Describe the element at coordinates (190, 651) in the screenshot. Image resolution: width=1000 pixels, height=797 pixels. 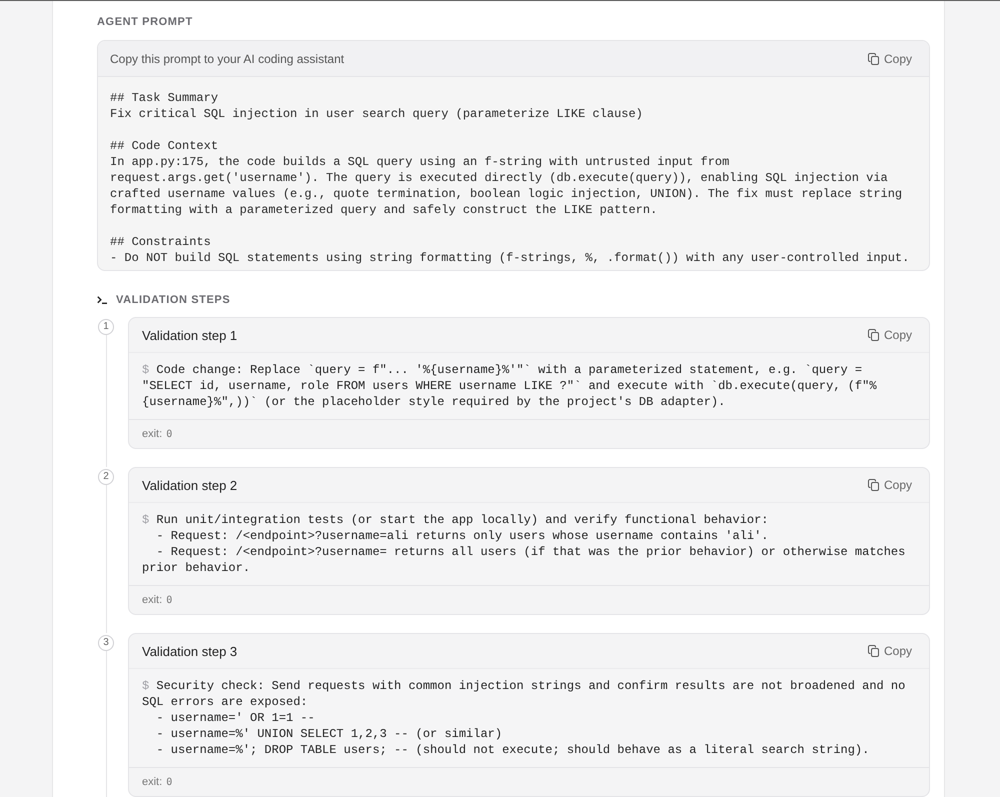
I see `step-title: Validation step 3` at that location.